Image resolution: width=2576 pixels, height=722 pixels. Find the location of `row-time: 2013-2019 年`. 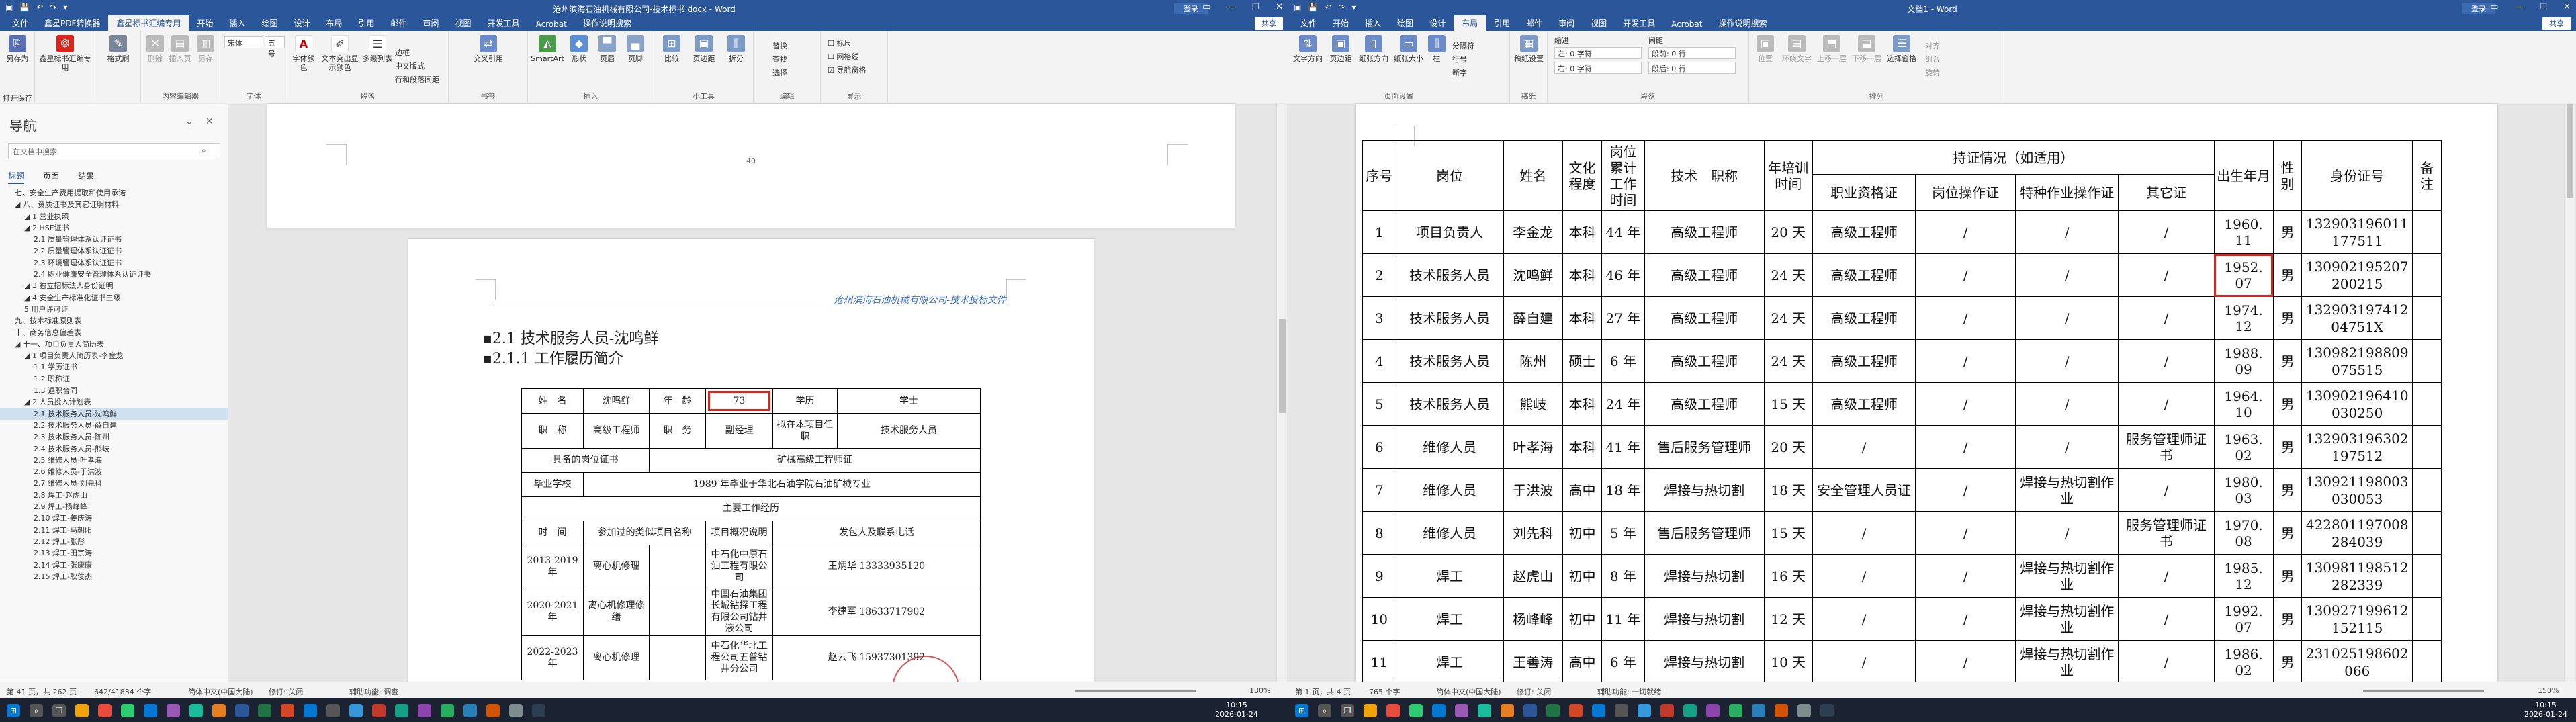

row-time: 2013-2019 年 is located at coordinates (552, 567).